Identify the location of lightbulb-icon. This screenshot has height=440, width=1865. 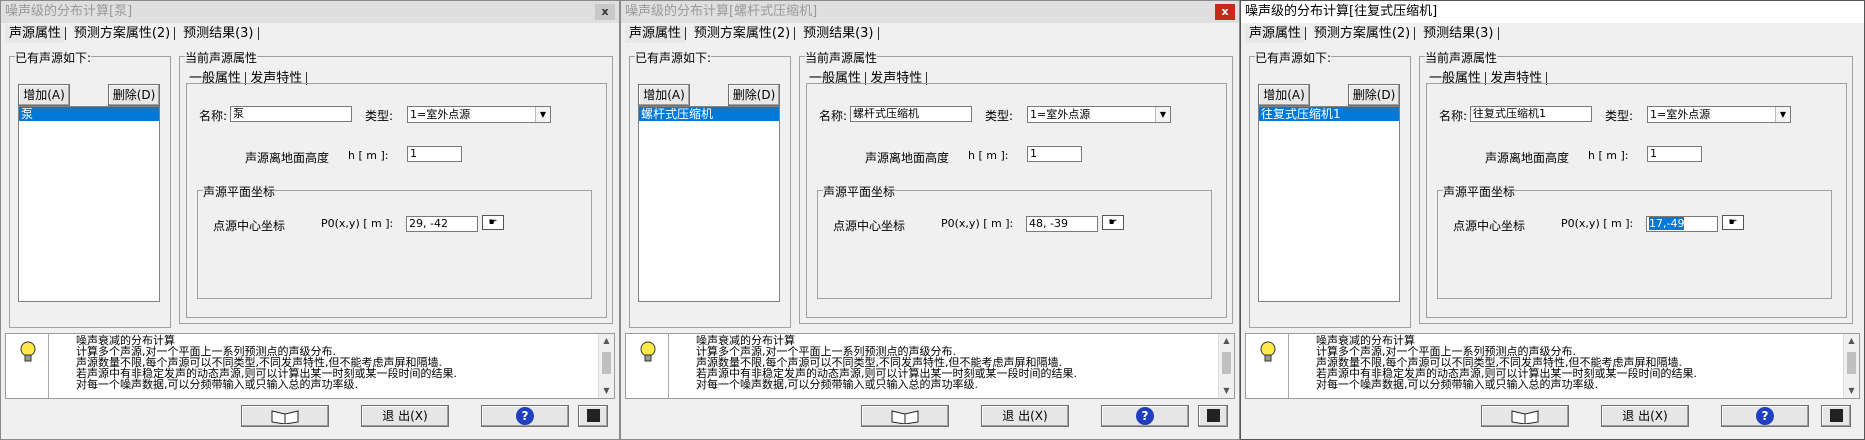
(648, 351).